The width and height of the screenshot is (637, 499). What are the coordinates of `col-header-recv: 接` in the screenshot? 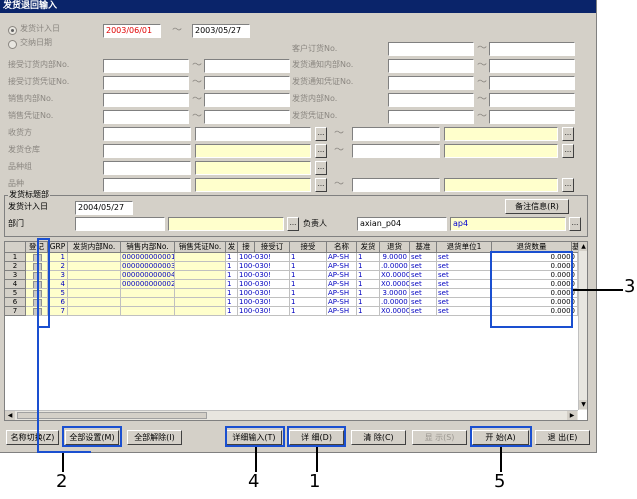 It's located at (246, 247).